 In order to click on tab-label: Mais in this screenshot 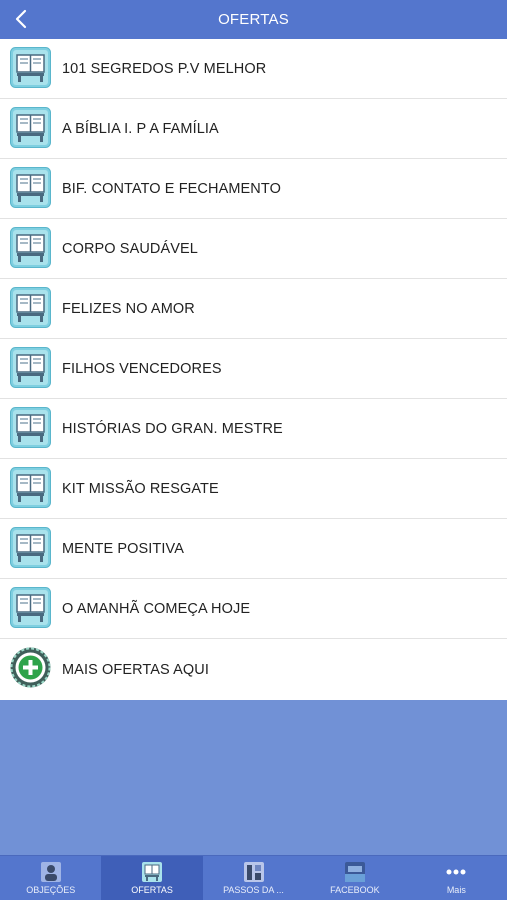, I will do `click(456, 890)`.